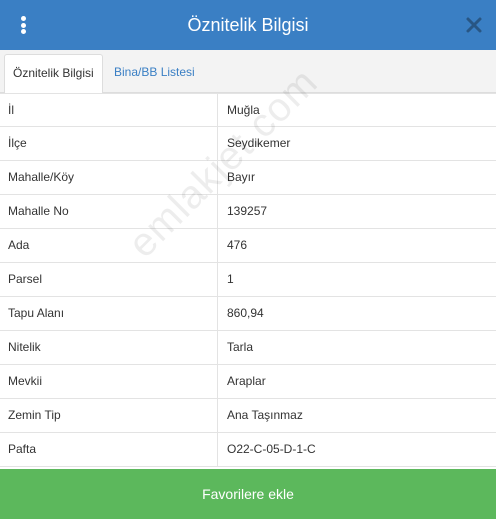 This screenshot has width=496, height=519. Describe the element at coordinates (259, 143) in the screenshot. I see `attribute-value: Seydikemer` at that location.